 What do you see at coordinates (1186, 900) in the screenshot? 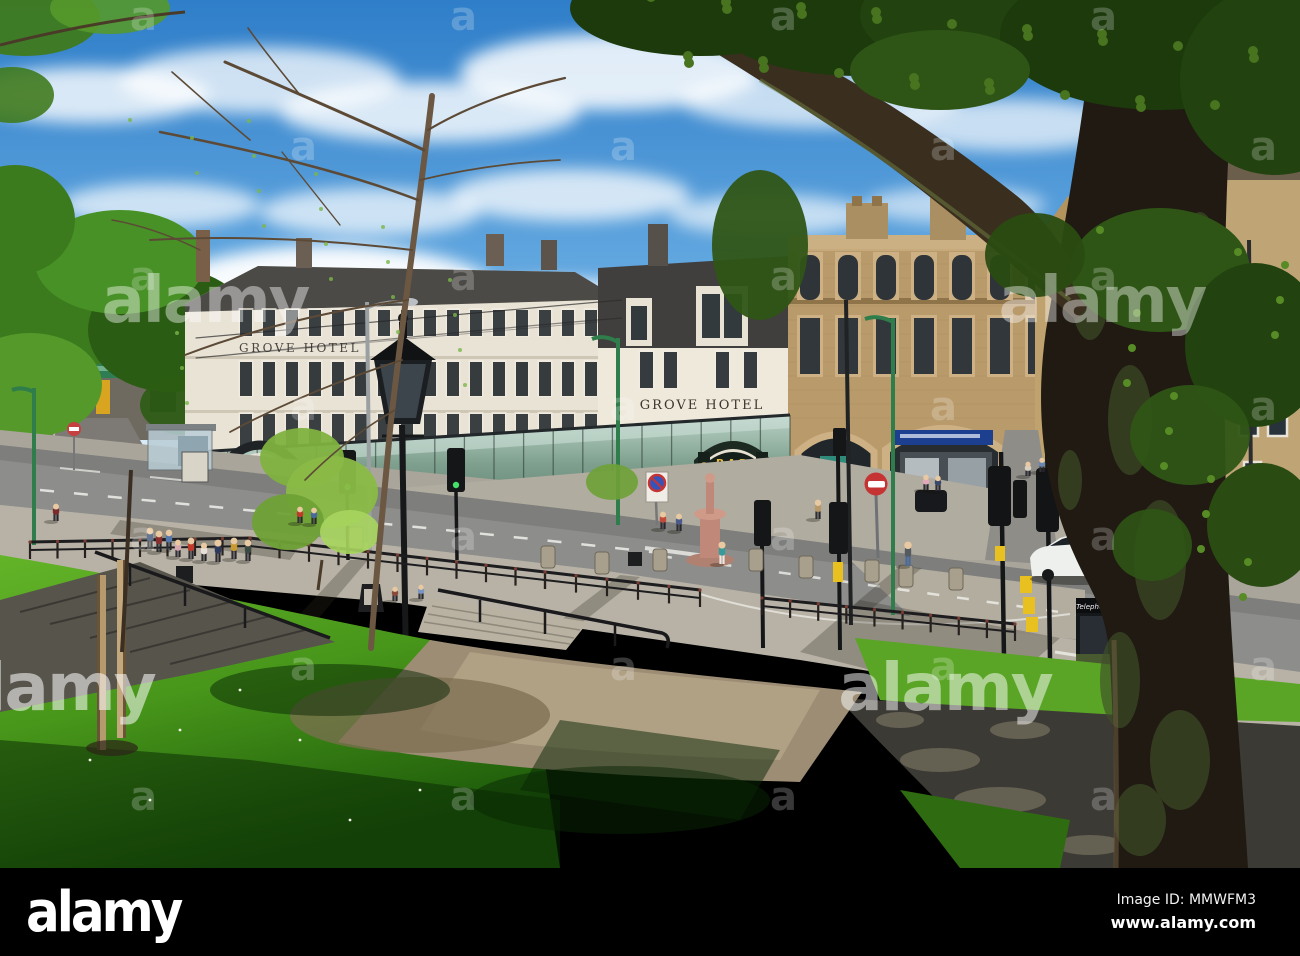
I see `image-id: Image ID: MMWFM3` at bounding box center [1186, 900].